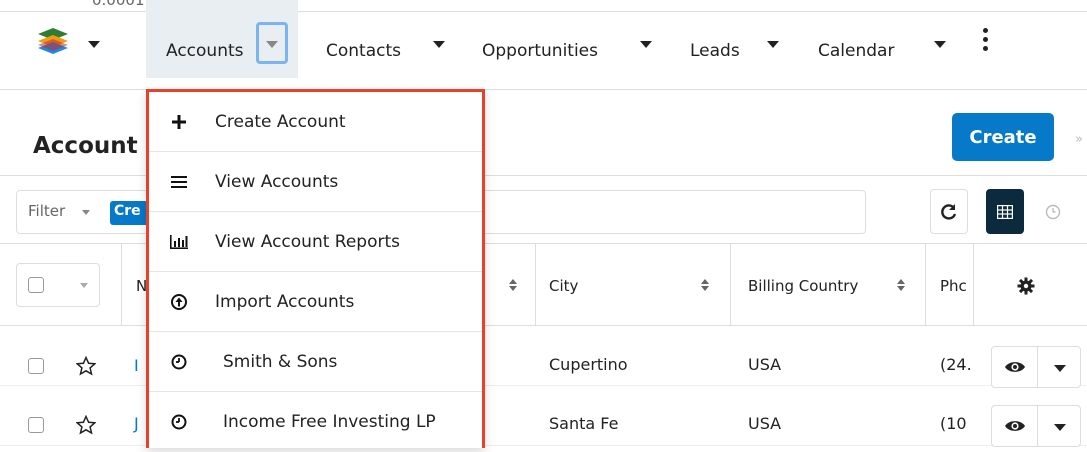  What do you see at coordinates (36, 285) in the screenshot?
I see `select-all-checkbox` at bounding box center [36, 285].